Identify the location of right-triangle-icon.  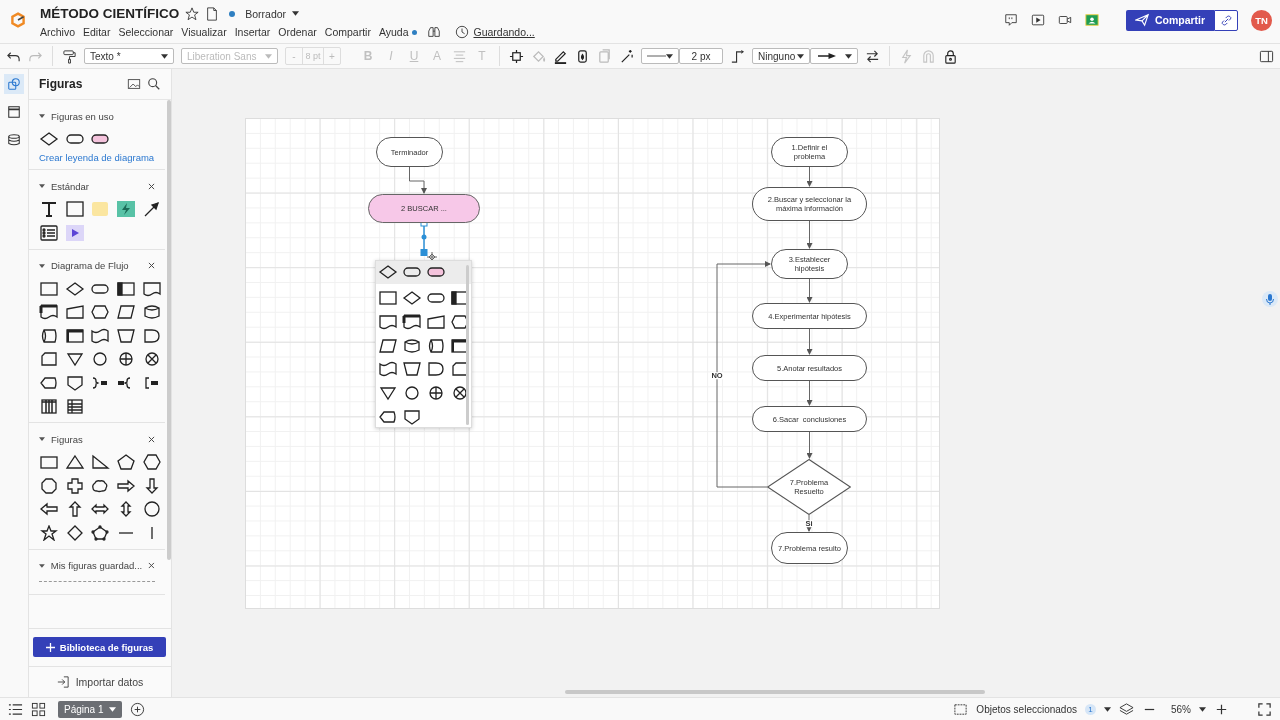
(100, 462).